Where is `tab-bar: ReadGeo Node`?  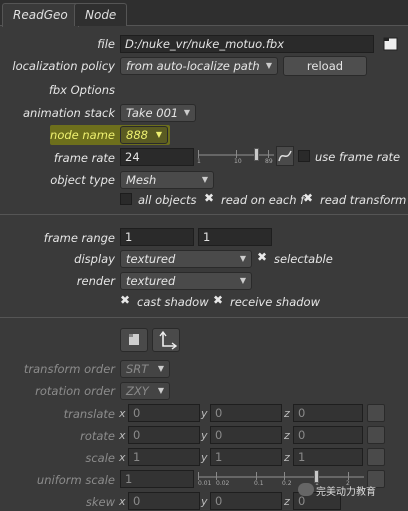 tab-bar: ReadGeo Node is located at coordinates (204, 13).